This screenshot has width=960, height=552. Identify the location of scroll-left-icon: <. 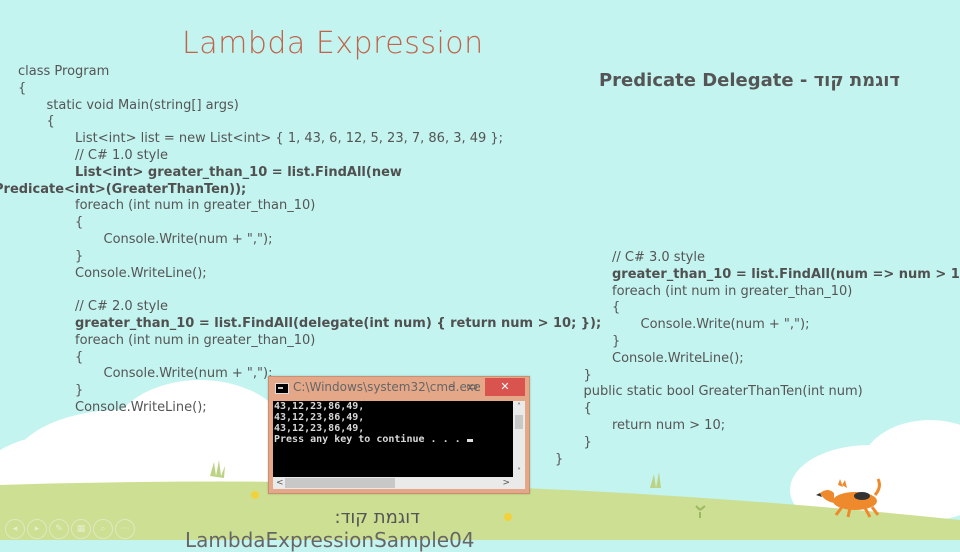
(280, 483).